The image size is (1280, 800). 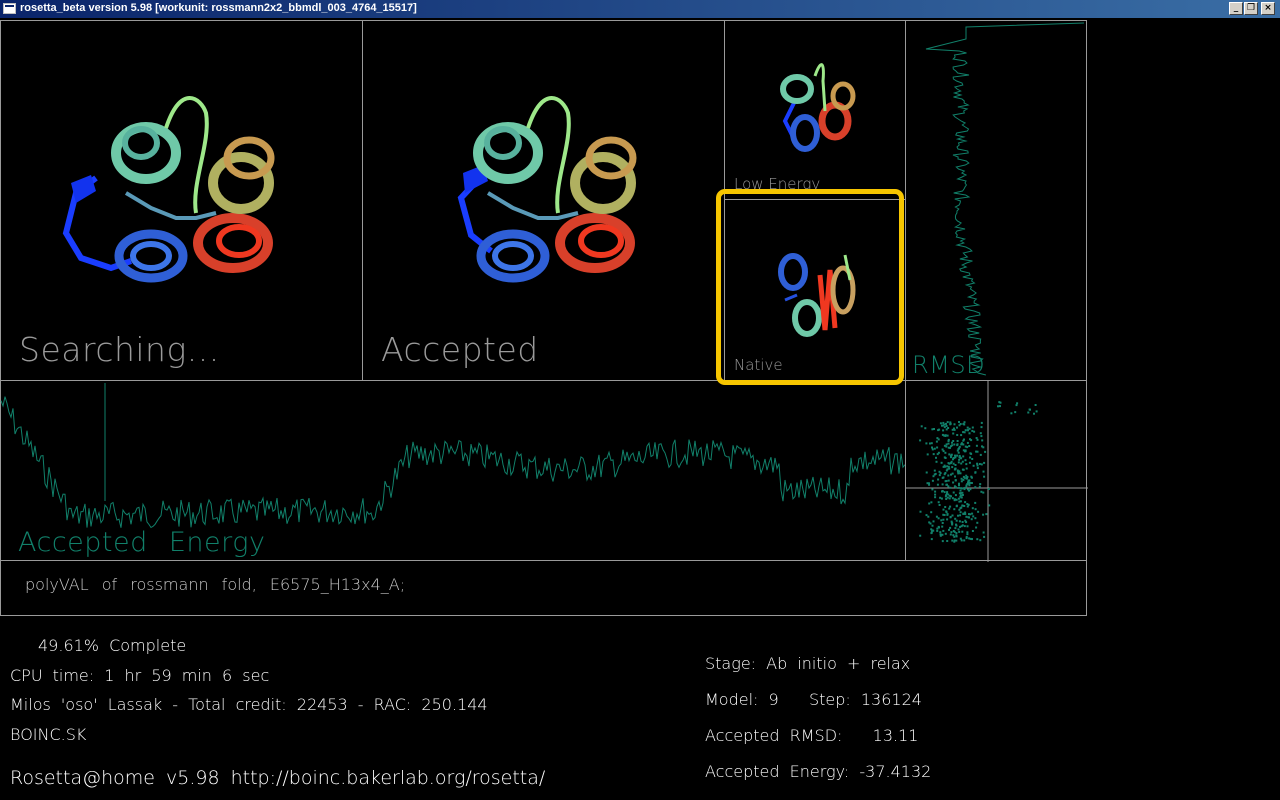 I want to click on searching-protein-icon, so click(x=168, y=189).